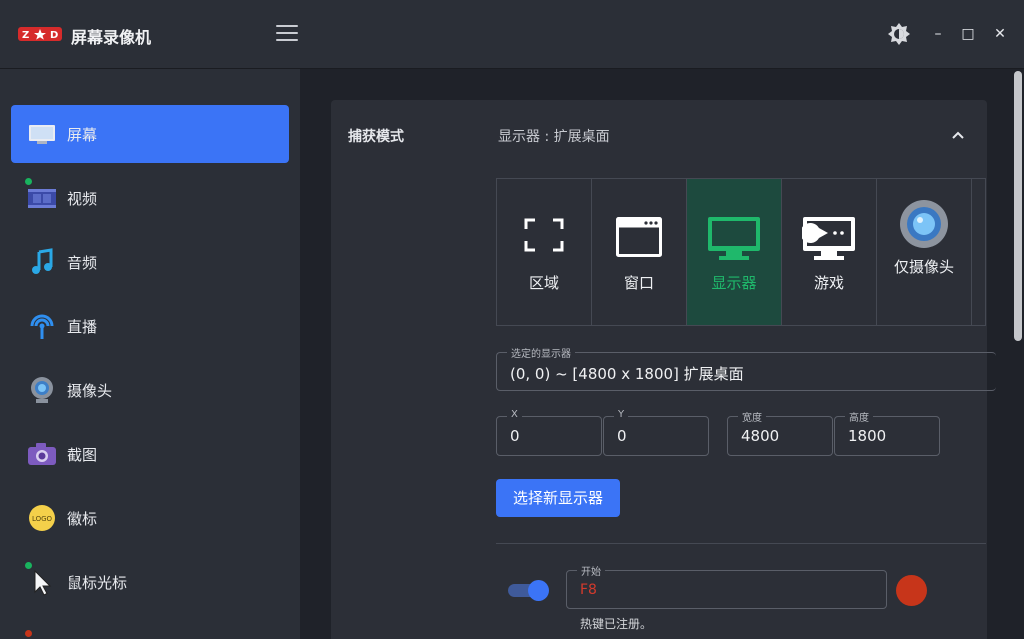 The image size is (1024, 639). Describe the element at coordinates (780, 436) in the screenshot. I see `width-field: 宽度 4800` at that location.